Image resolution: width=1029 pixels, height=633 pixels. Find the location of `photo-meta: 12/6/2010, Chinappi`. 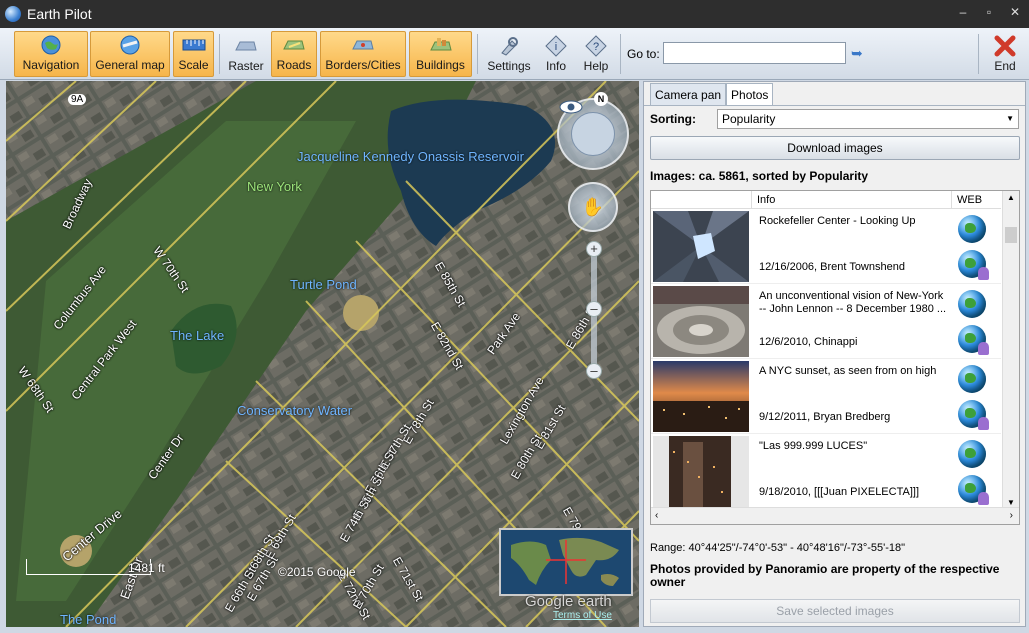

photo-meta: 12/6/2010, Chinappi is located at coordinates (808, 342).